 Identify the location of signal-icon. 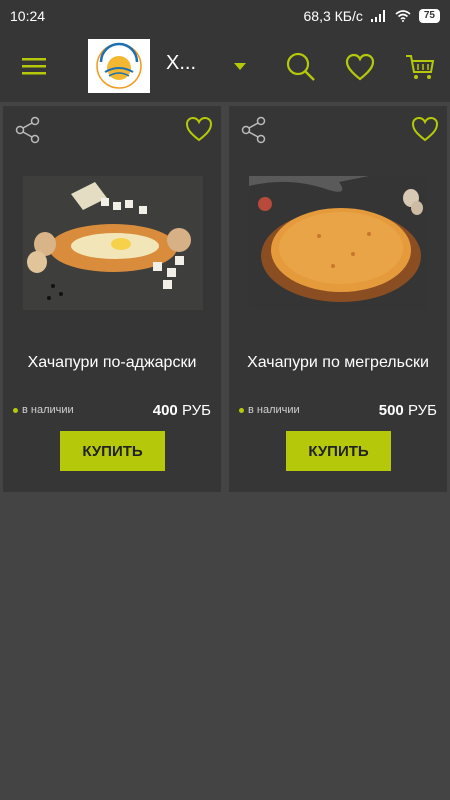
(377, 16).